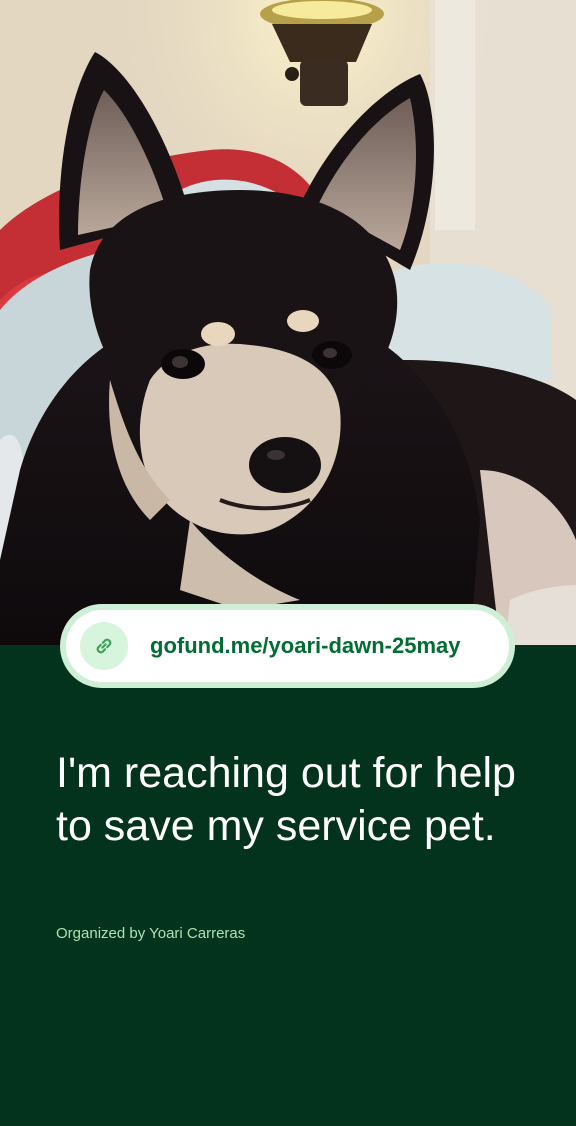  I want to click on link-icon, so click(104, 646).